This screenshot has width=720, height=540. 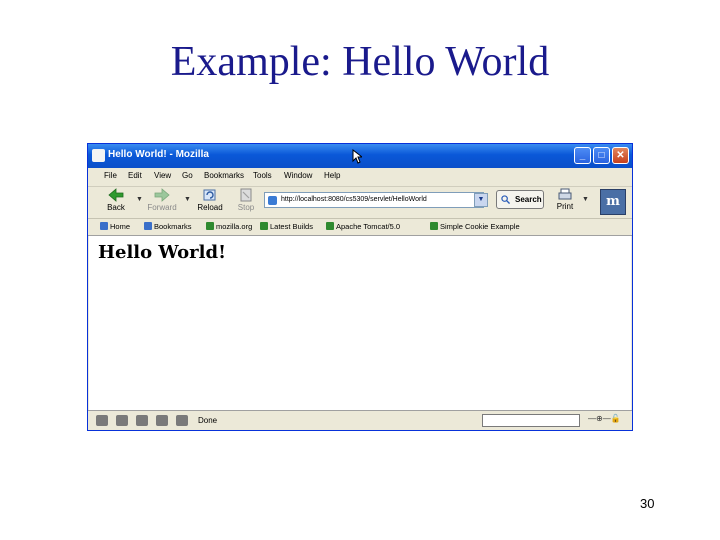 I want to click on forward-arrow-icon, so click(x=162, y=195).